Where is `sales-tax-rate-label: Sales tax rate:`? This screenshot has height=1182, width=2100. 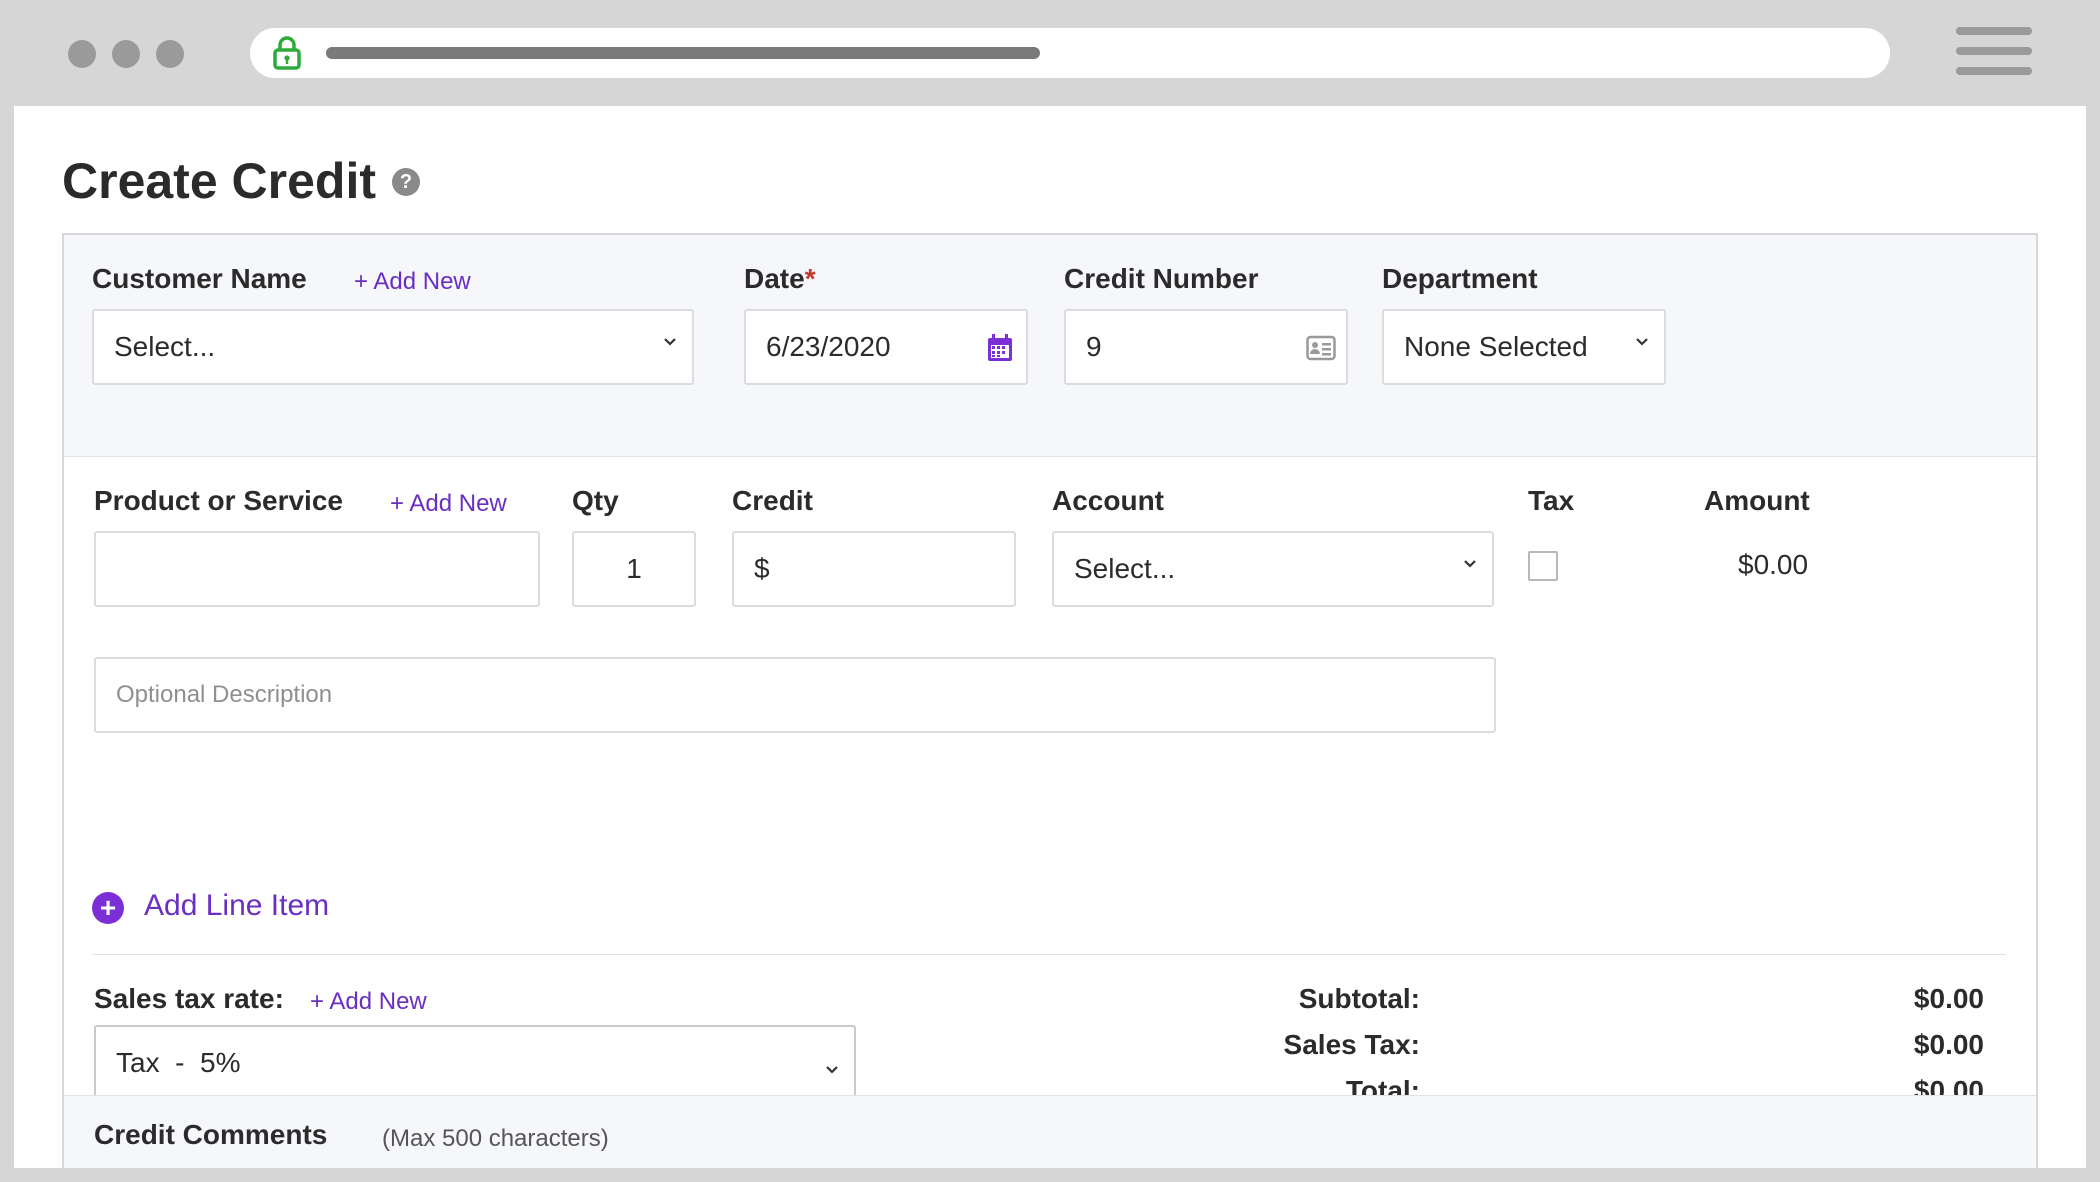 sales-tax-rate-label: Sales tax rate: is located at coordinates (189, 998).